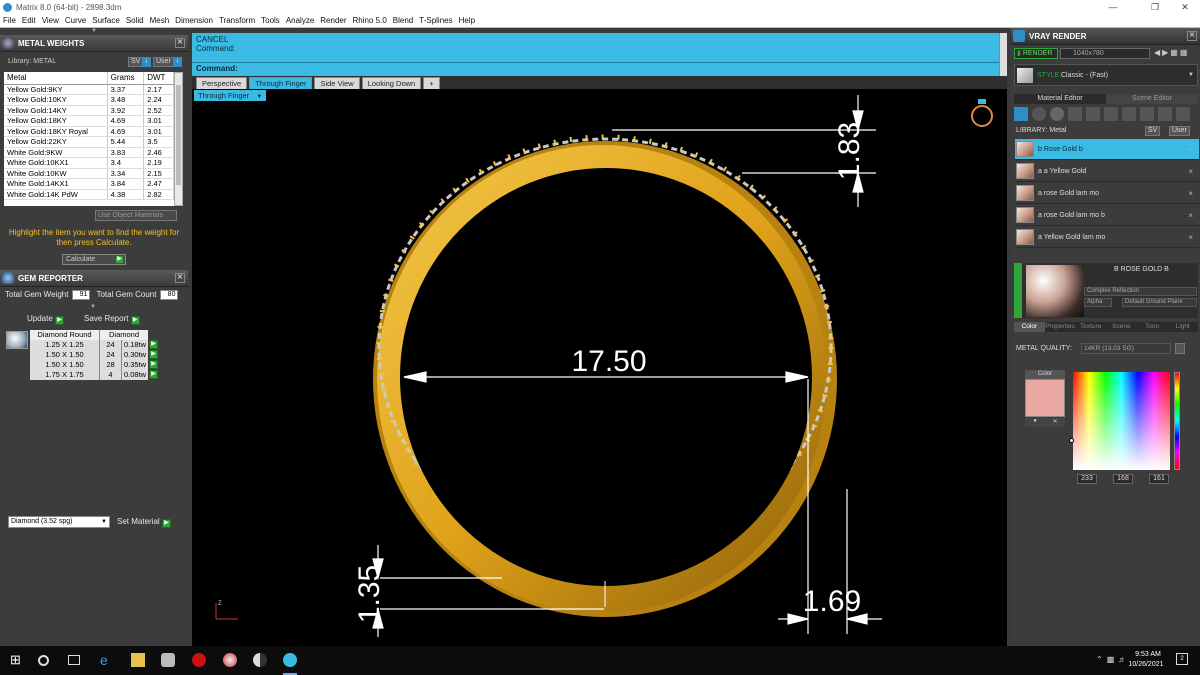 This screenshot has height=675, width=1200. Describe the element at coordinates (333, 20) in the screenshot. I see `menu-render: Render` at that location.